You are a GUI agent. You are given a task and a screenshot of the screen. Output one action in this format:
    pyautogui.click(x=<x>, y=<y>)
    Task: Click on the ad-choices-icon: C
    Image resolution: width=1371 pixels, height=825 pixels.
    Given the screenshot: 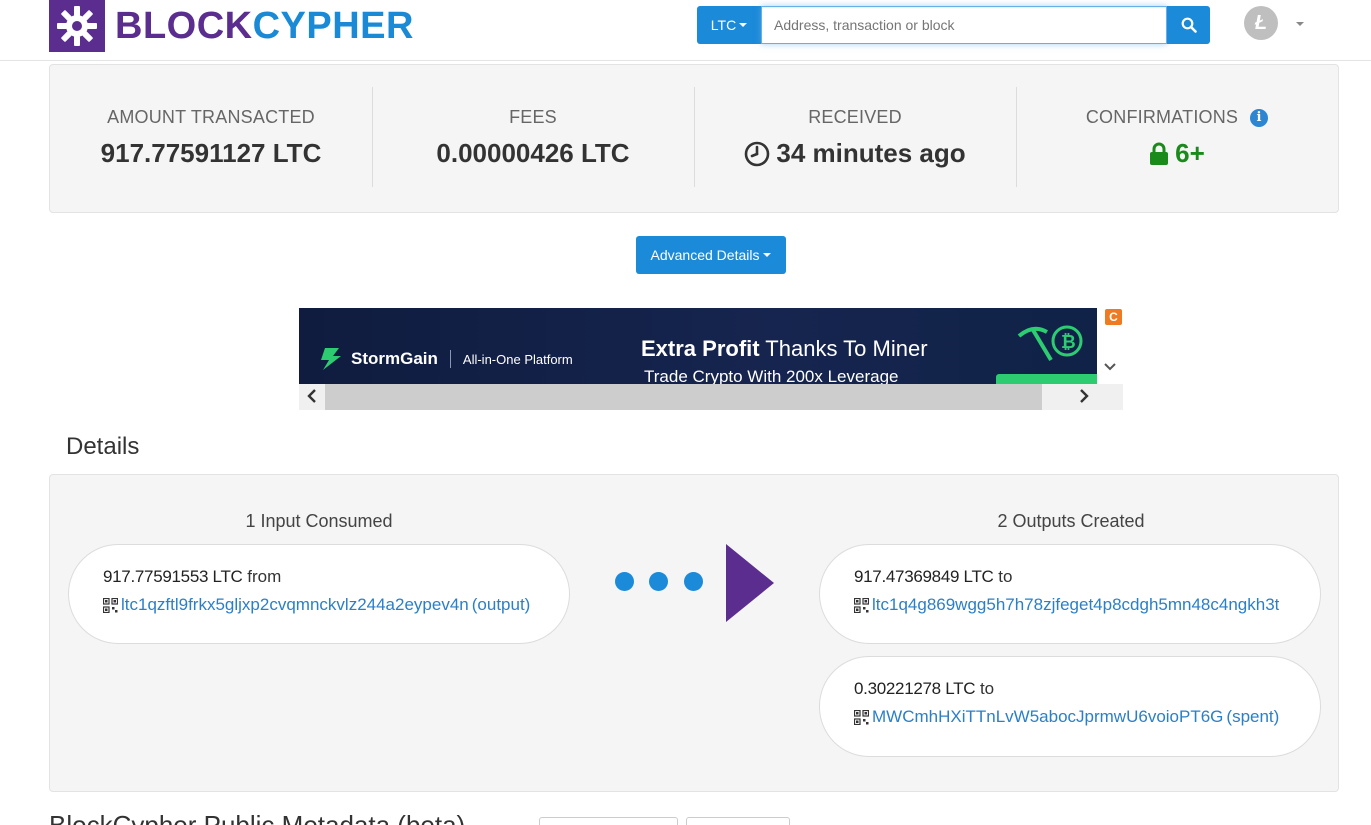 What is the action you would take?
    pyautogui.click(x=1113, y=317)
    